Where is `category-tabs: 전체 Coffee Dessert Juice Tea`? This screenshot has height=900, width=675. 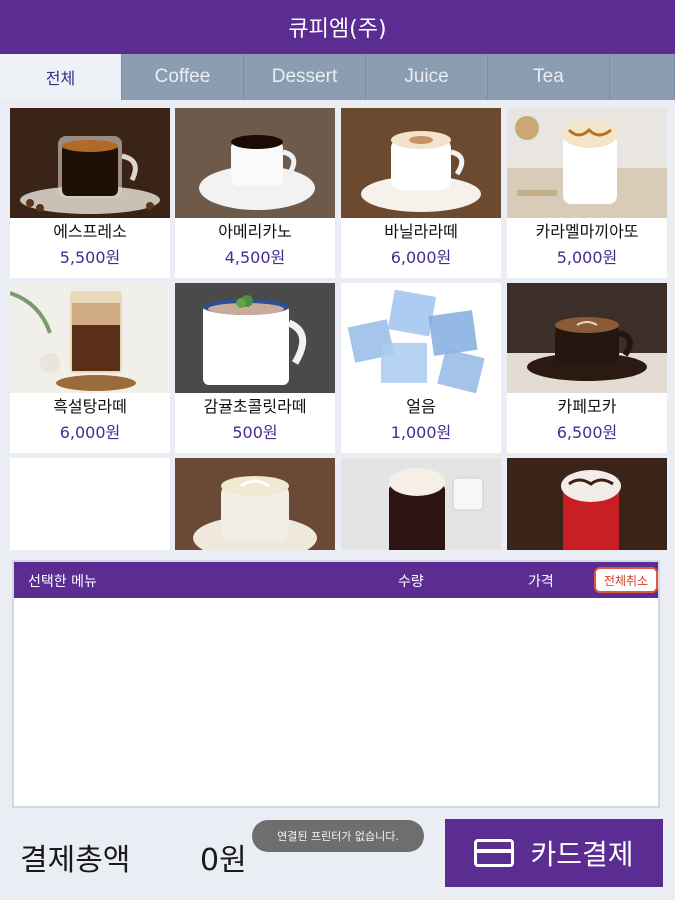 category-tabs: 전체 Coffee Dessert Juice Tea is located at coordinates (337, 77).